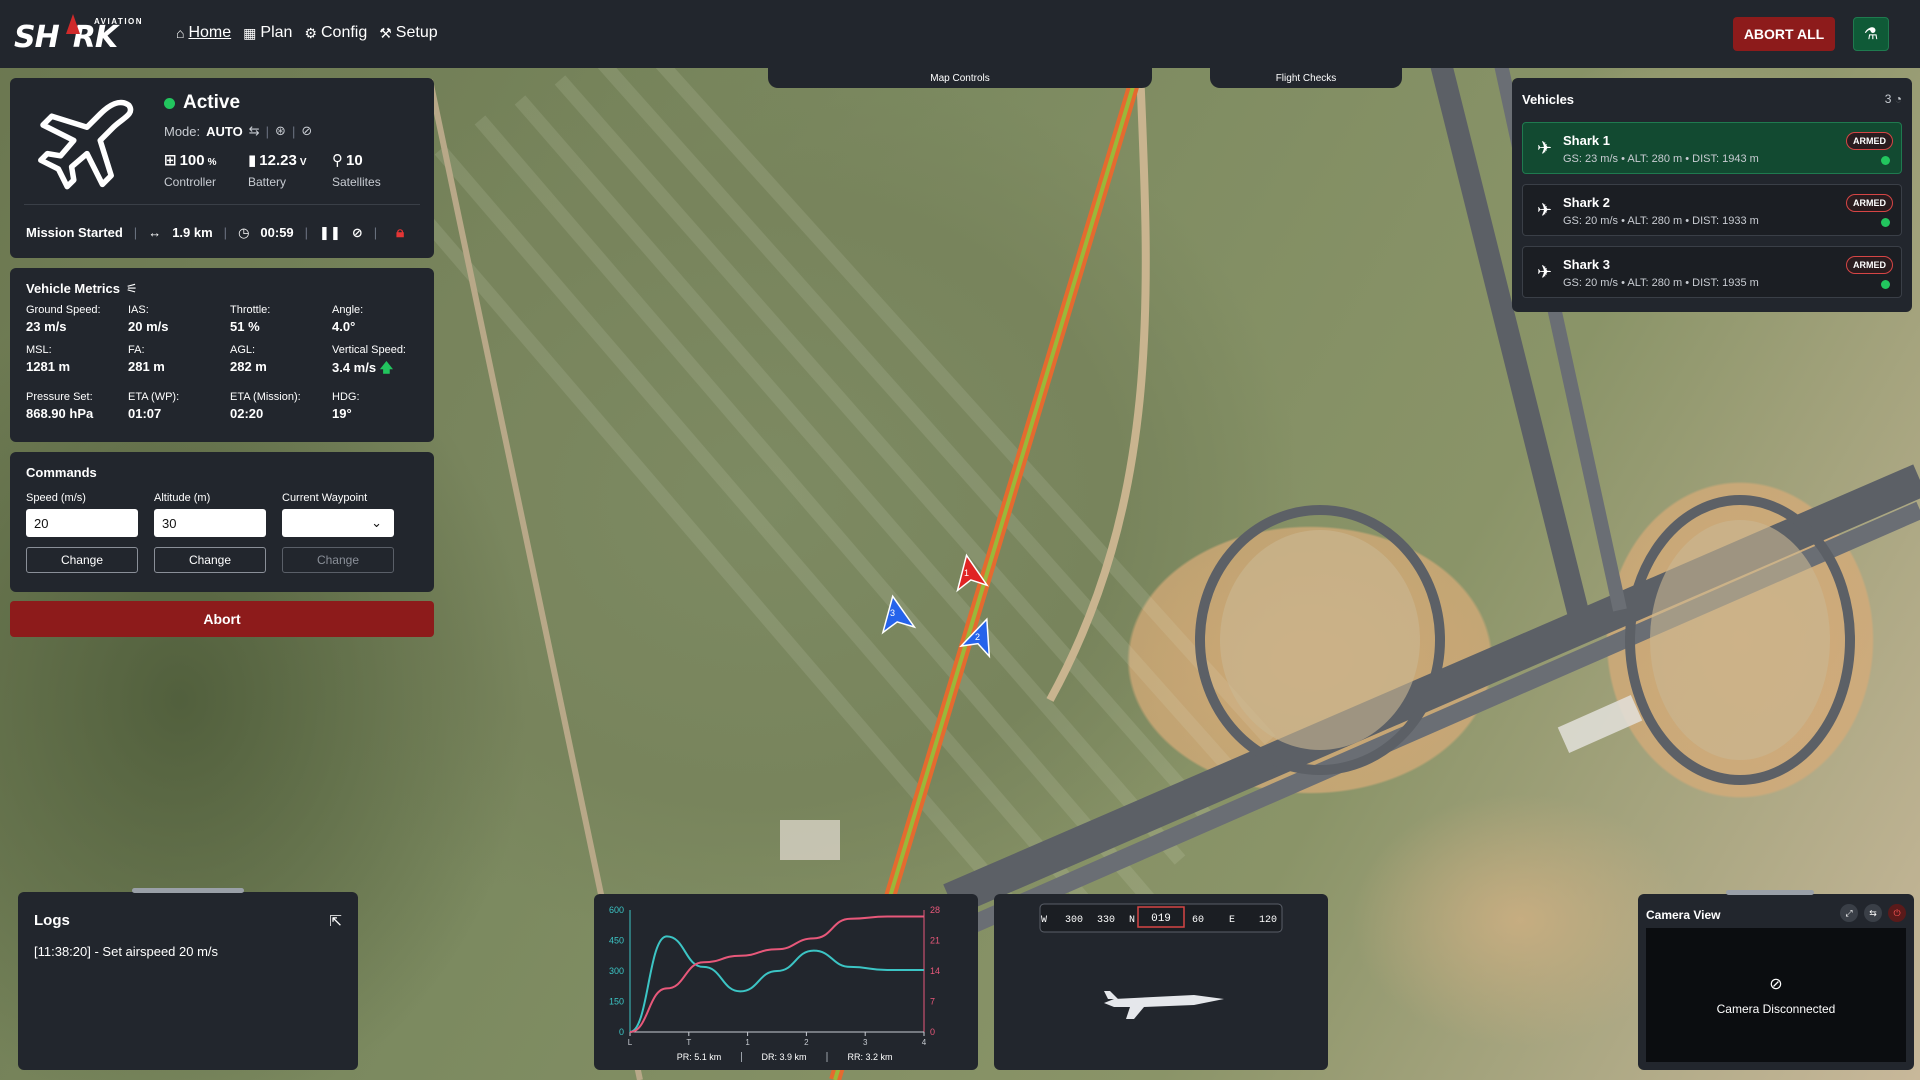 This screenshot has height=1080, width=1920. What do you see at coordinates (210, 560) in the screenshot?
I see `change-altitude-button: Change` at bounding box center [210, 560].